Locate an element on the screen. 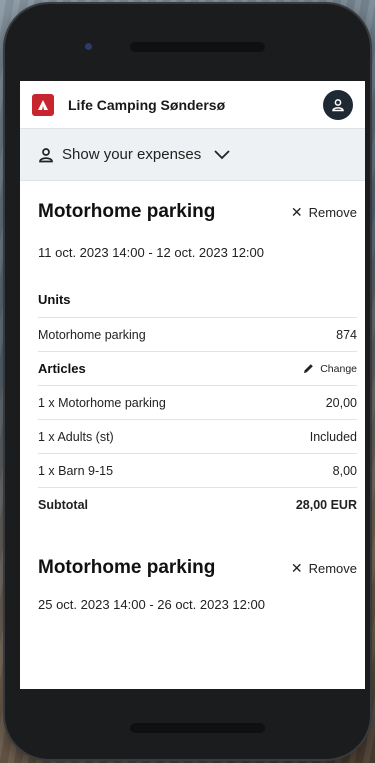  subtotal-label: Subtotal is located at coordinates (63, 504).